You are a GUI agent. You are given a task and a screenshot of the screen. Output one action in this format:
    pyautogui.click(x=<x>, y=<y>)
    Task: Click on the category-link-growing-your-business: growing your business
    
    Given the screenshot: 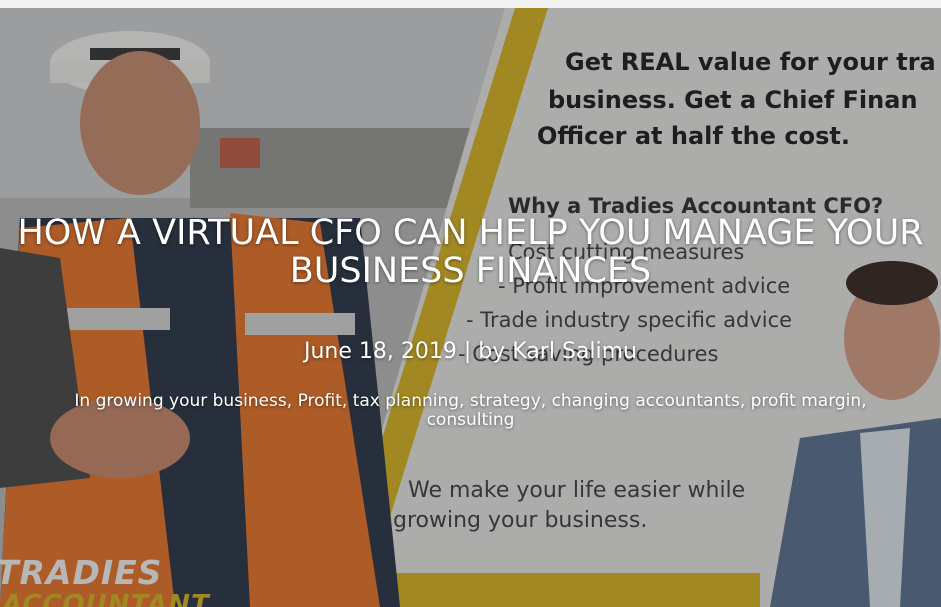 What is the action you would take?
    pyautogui.click(x=191, y=401)
    